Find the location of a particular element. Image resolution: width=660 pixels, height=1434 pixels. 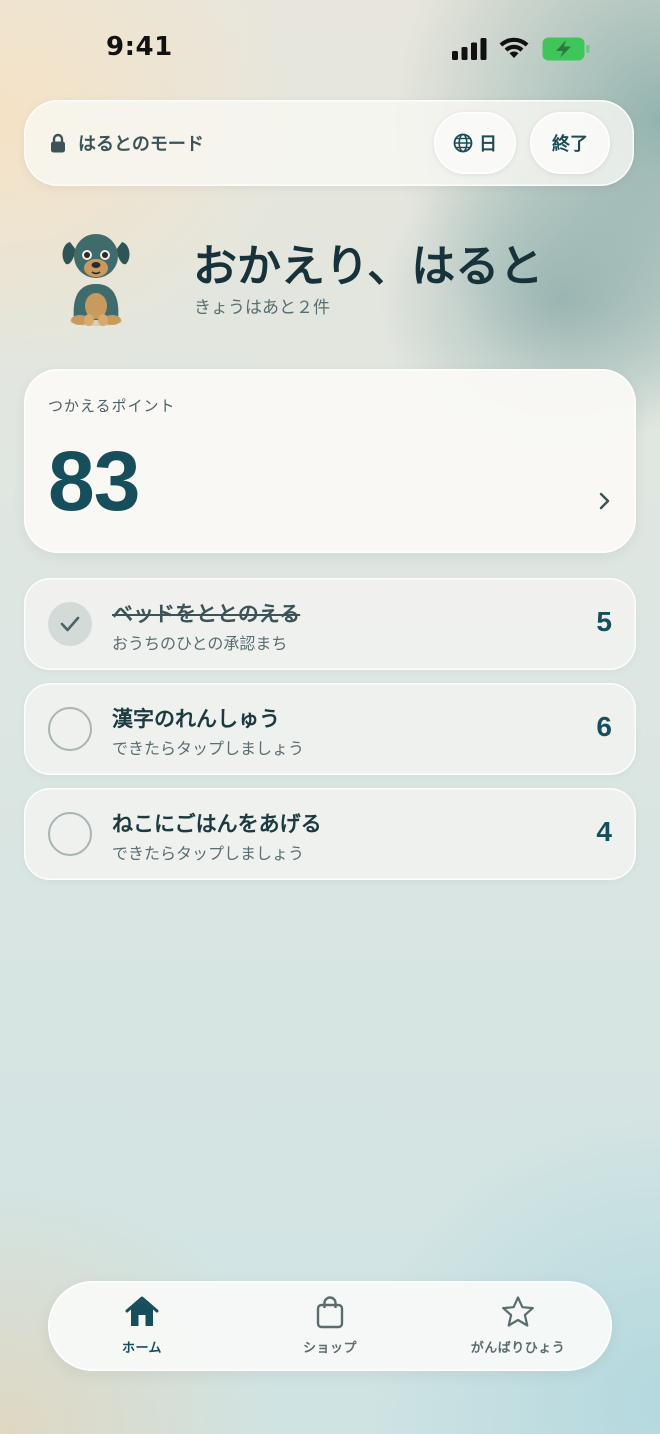

globe-icon is located at coordinates (463, 143).